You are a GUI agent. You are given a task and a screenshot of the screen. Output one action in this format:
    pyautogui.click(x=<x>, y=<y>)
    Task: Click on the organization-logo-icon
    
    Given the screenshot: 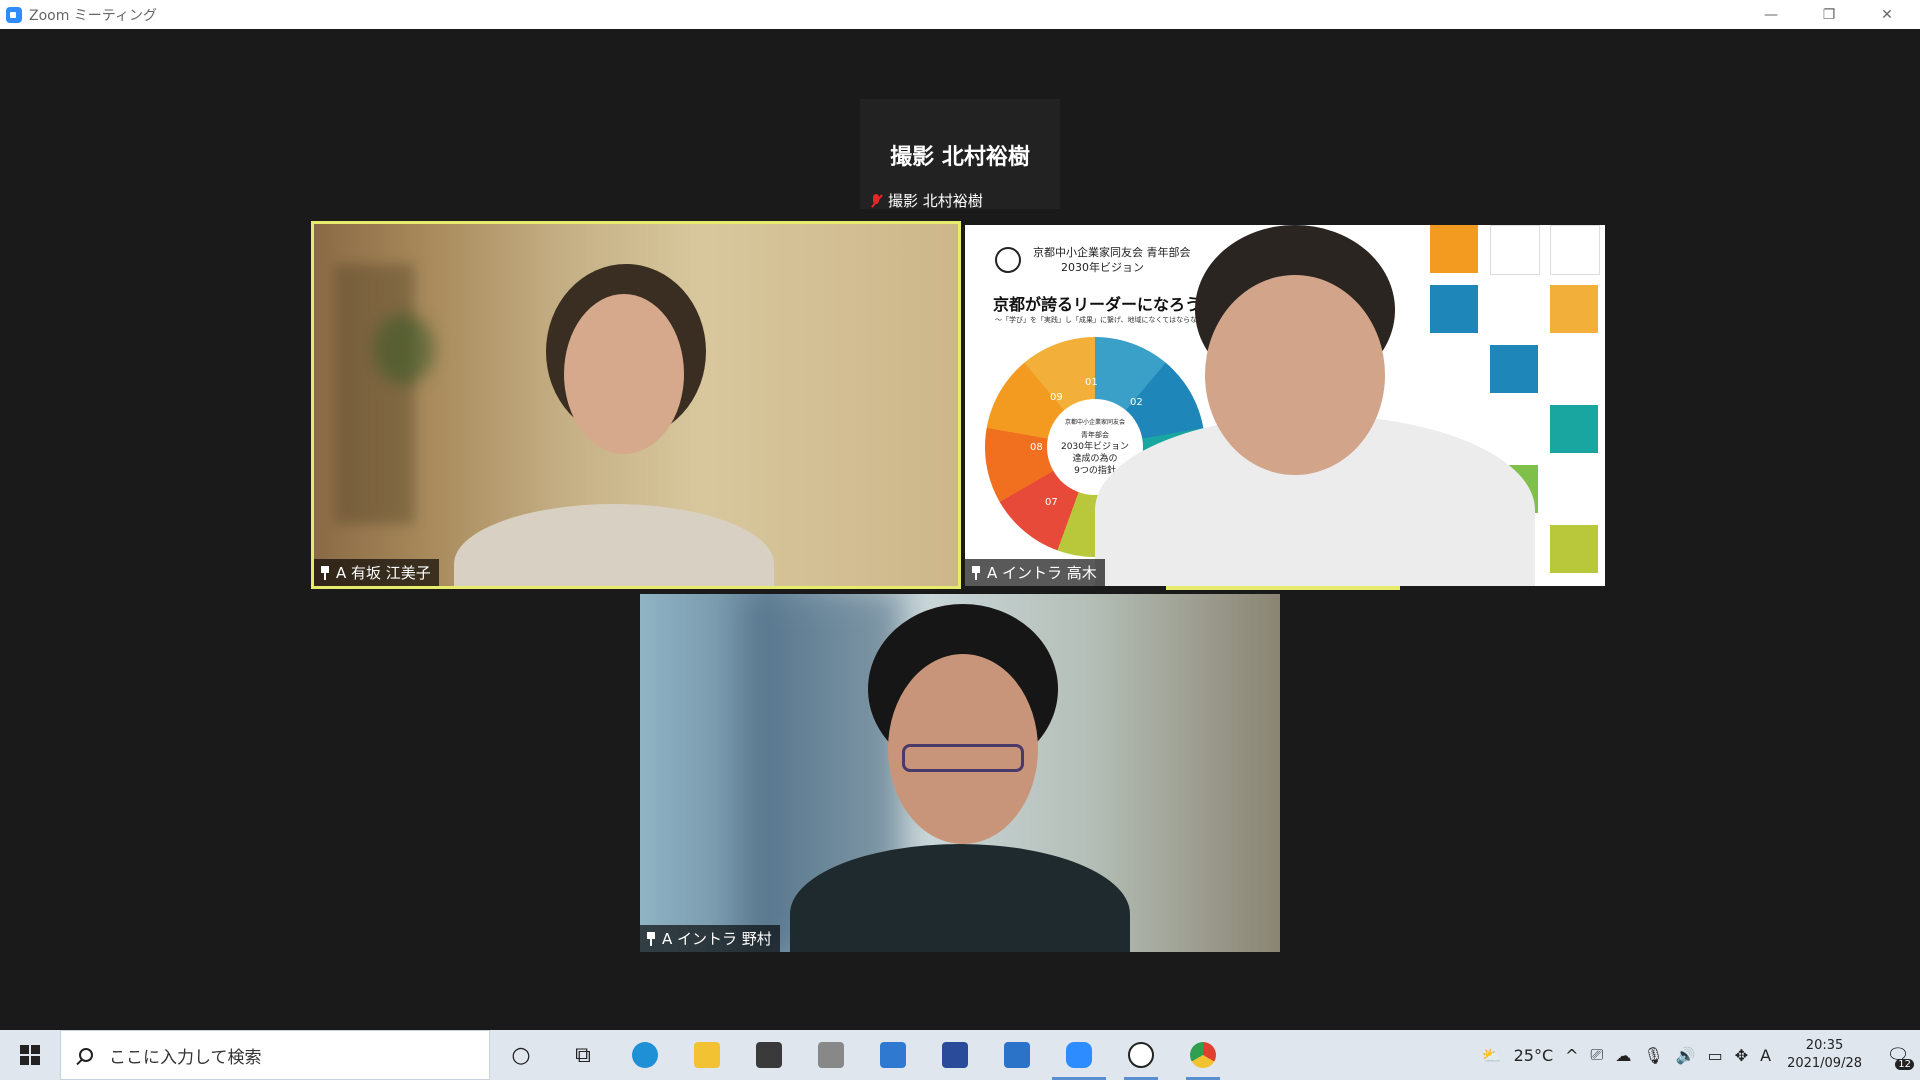 What is the action you would take?
    pyautogui.click(x=1008, y=260)
    